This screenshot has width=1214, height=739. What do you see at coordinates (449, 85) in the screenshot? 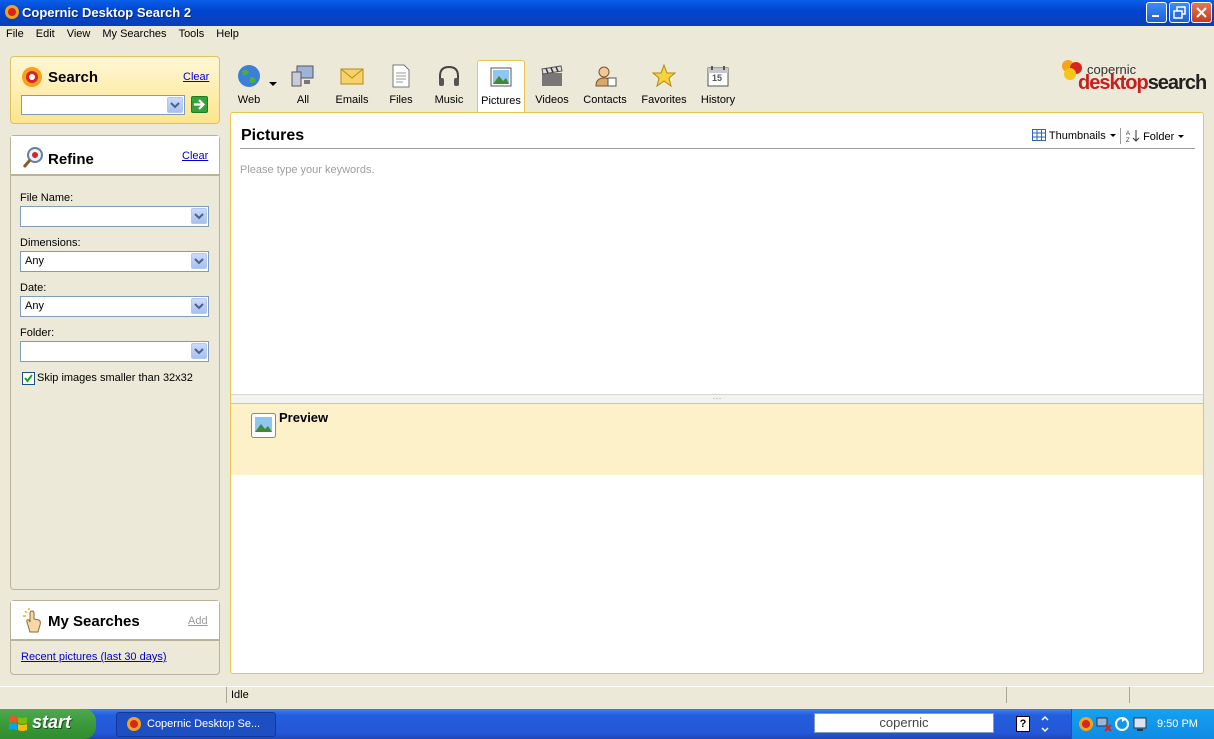
I see `category-music: Music` at bounding box center [449, 85].